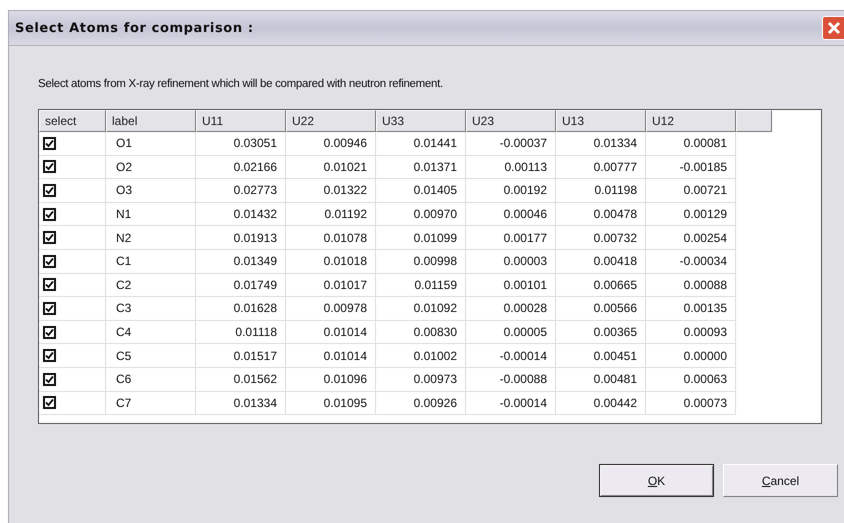 This screenshot has width=844, height=523. I want to click on table-cell: 0.00063, so click(691, 380).